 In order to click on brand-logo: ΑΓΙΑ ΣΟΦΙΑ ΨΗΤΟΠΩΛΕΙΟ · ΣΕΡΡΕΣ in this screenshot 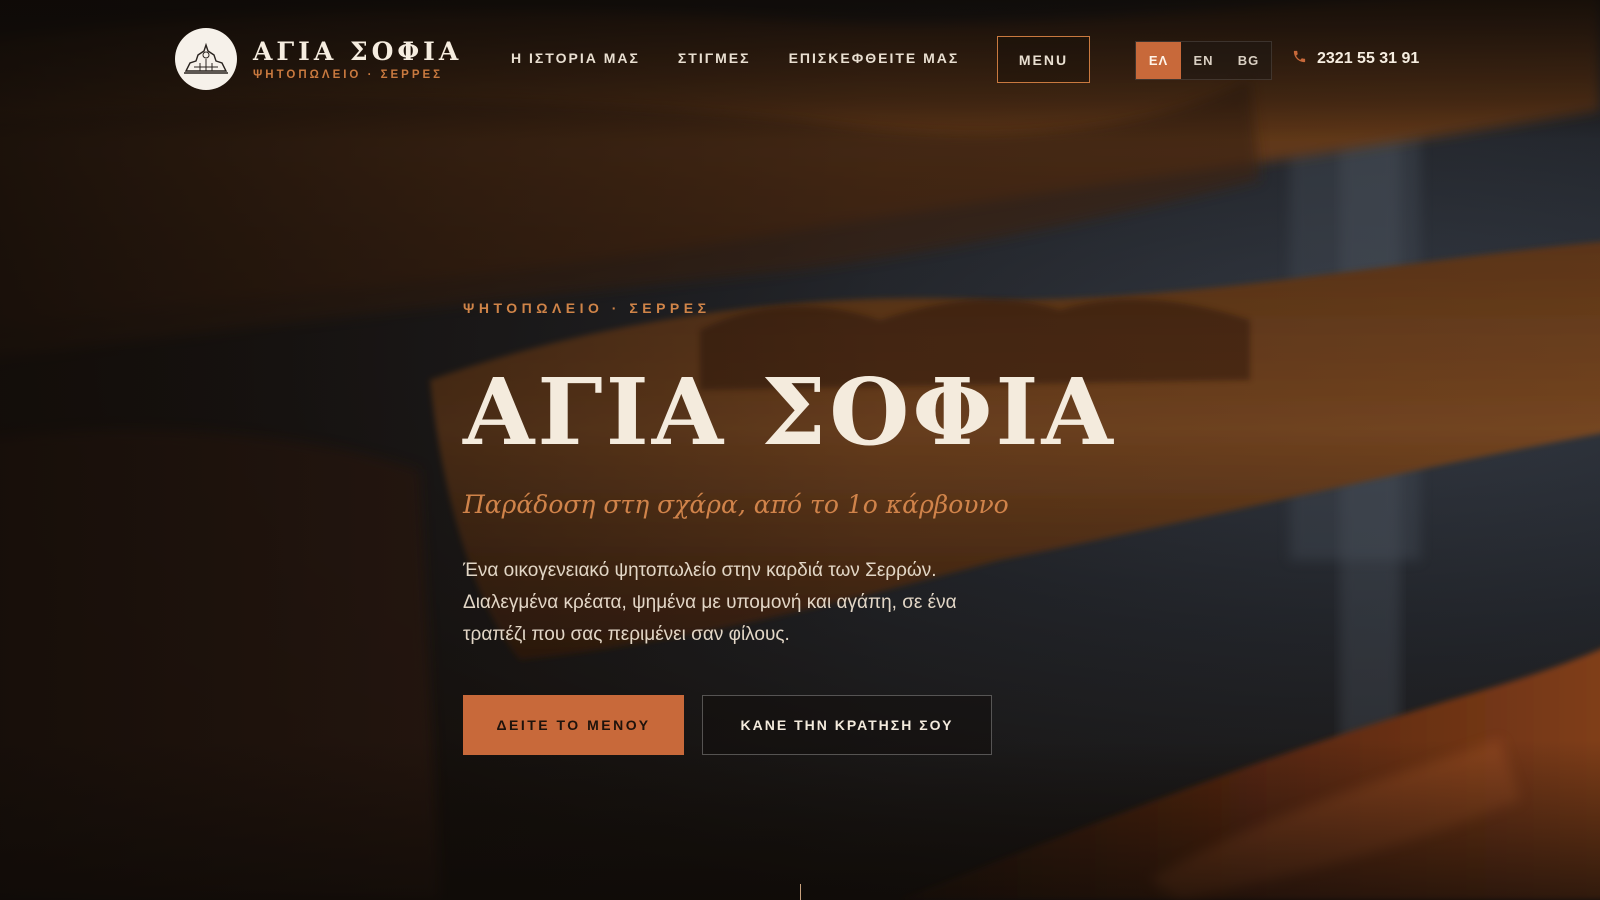, I will do `click(318, 59)`.